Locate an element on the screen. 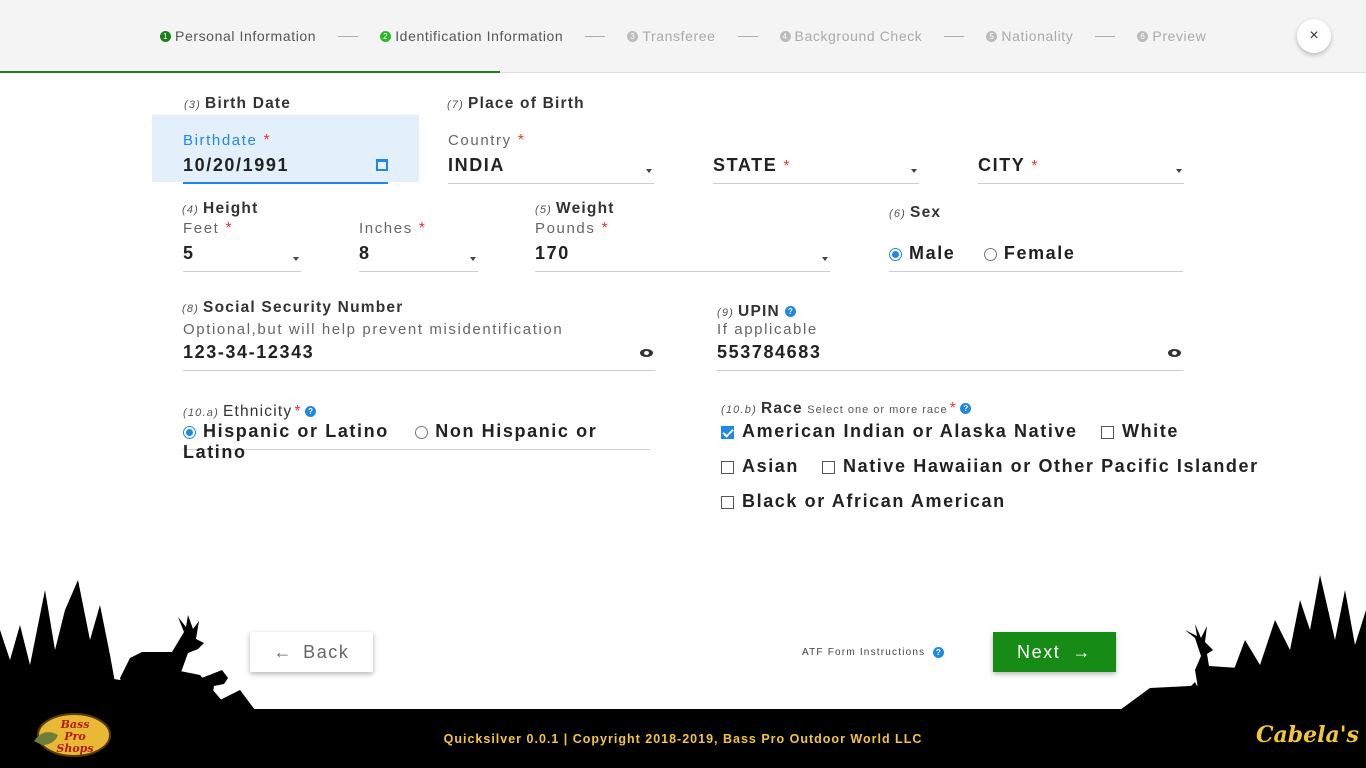 This screenshot has width=1366, height=768. step-background-check: 4 Background Check is located at coordinates (851, 36).